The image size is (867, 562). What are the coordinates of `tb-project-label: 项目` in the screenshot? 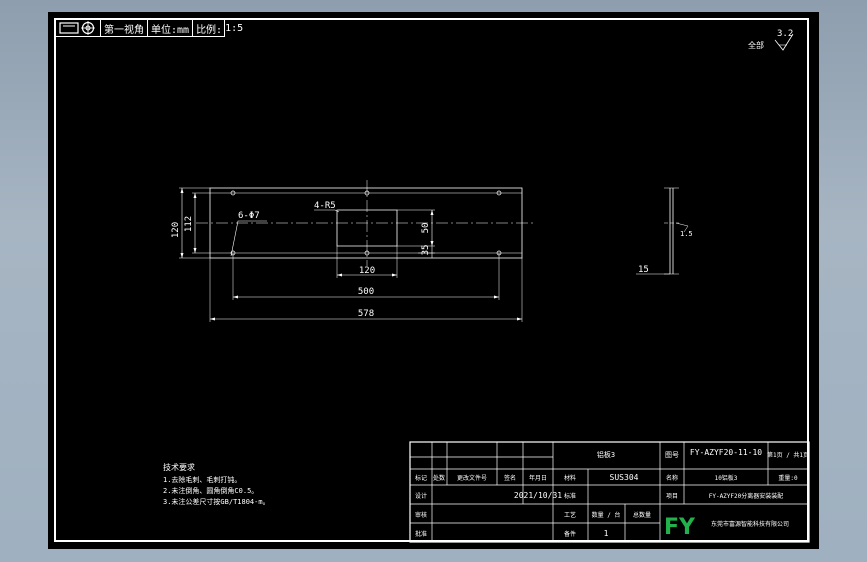 It's located at (672, 496).